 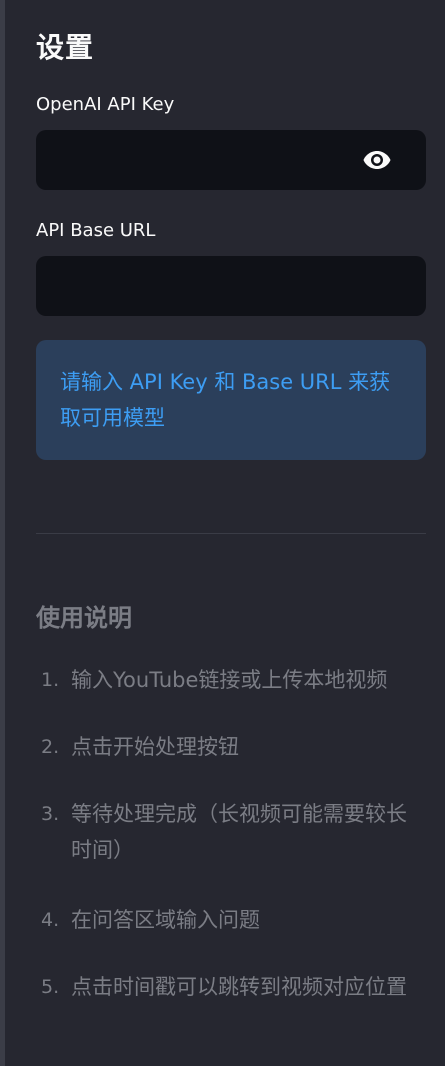 What do you see at coordinates (231, 160) in the screenshot?
I see `api-key-field-container` at bounding box center [231, 160].